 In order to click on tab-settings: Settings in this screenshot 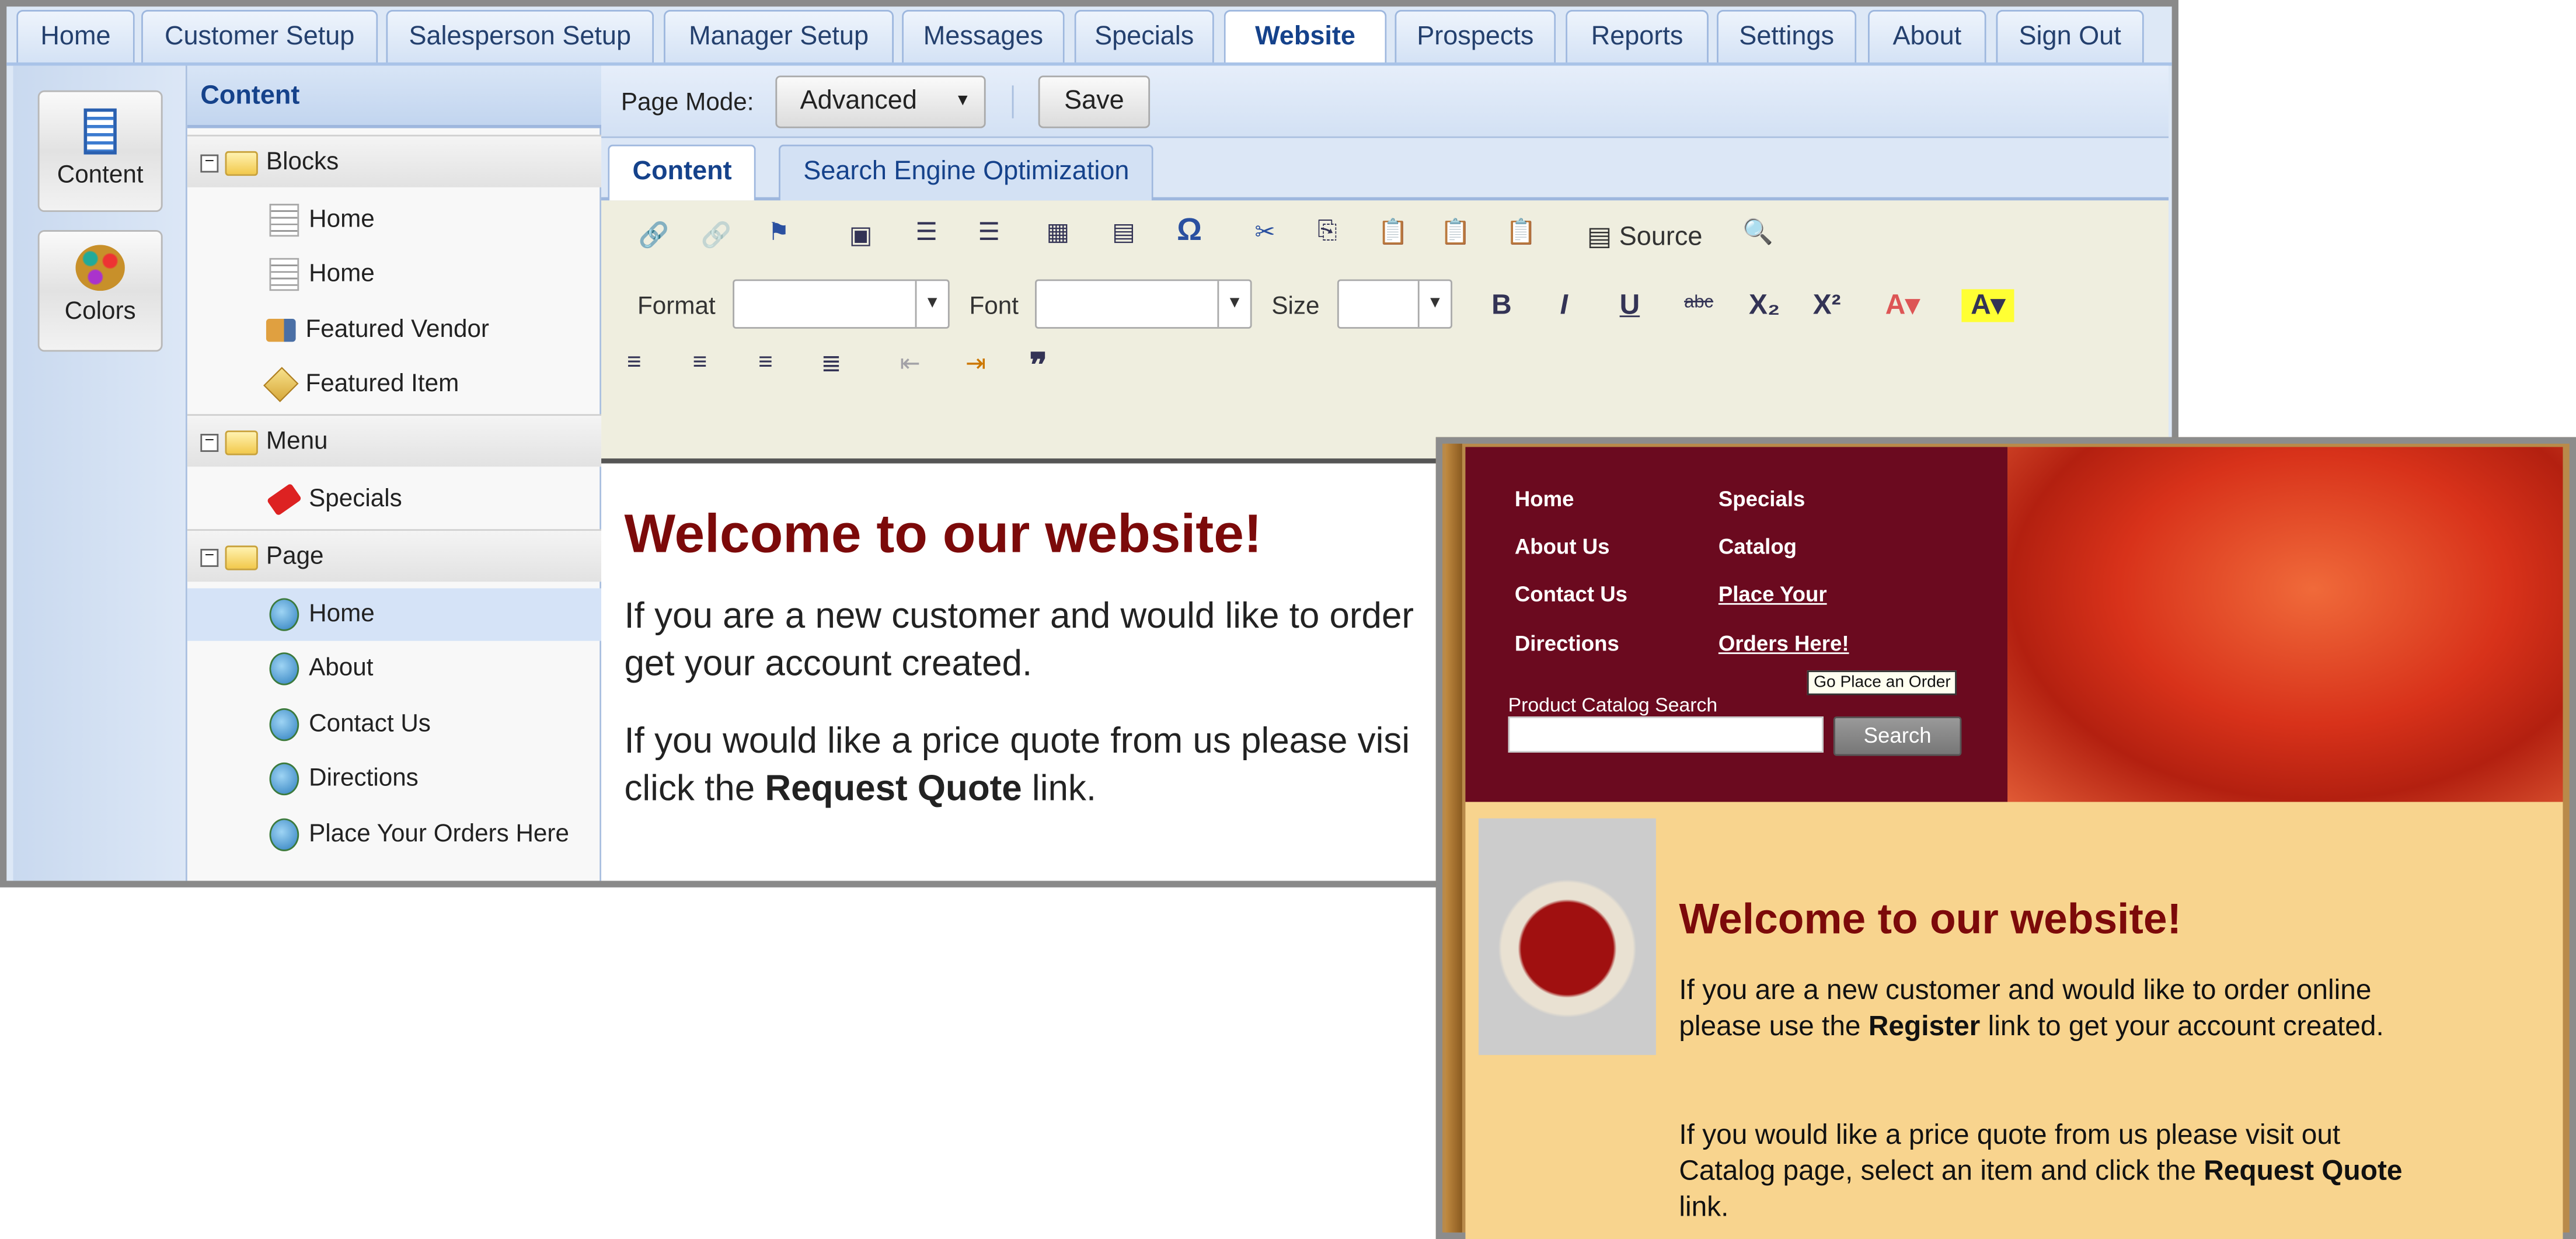, I will do `click(1787, 35)`.